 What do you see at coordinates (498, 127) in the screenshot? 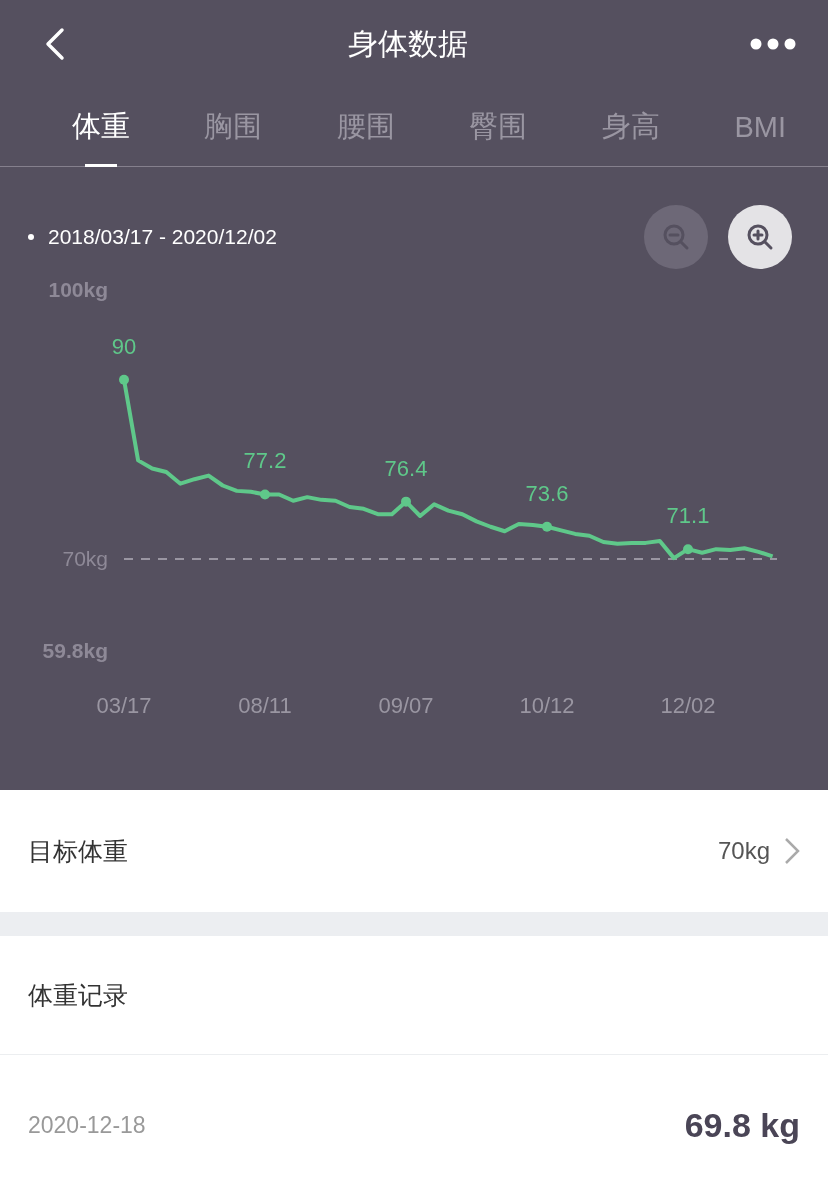
I see `tab: 臀围` at bounding box center [498, 127].